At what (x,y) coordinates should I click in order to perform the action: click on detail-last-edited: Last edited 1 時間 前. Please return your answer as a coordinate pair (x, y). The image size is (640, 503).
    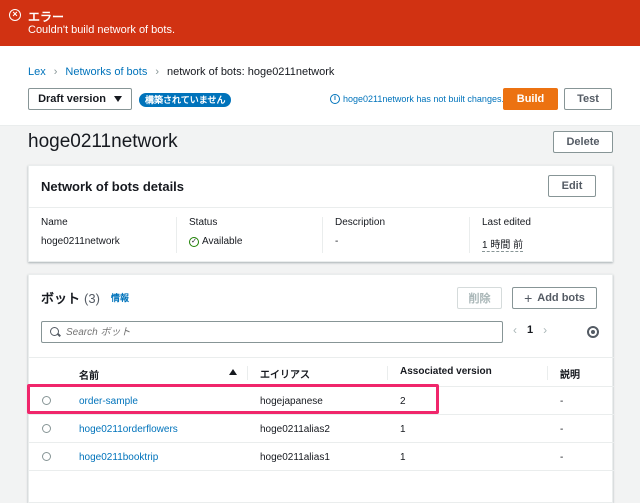
    Looking at the image, I should click on (500, 235).